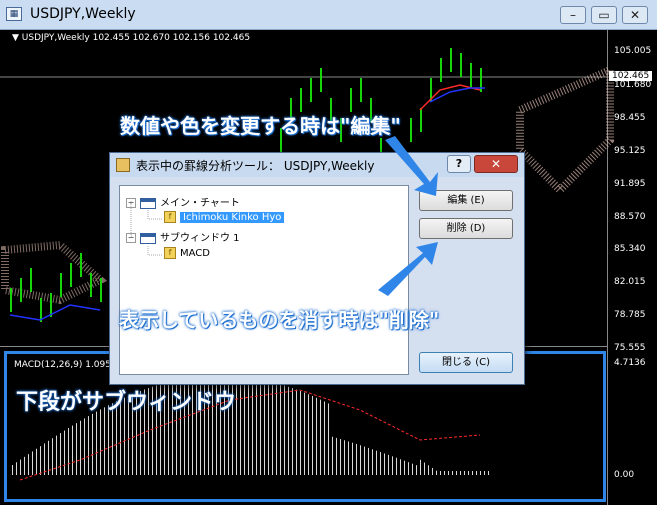 Image resolution: width=657 pixels, height=505 pixels. I want to click on delete-callout: 表示しているものを消す時は"削除", so click(279, 320).